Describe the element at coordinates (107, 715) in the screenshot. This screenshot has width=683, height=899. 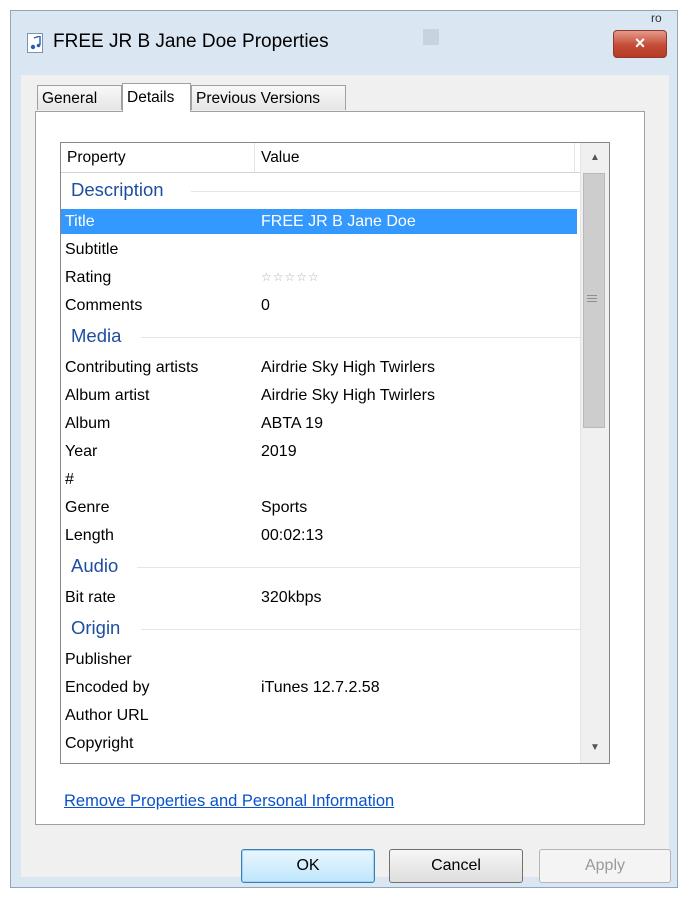
I see `property-name: Author URL` at that location.